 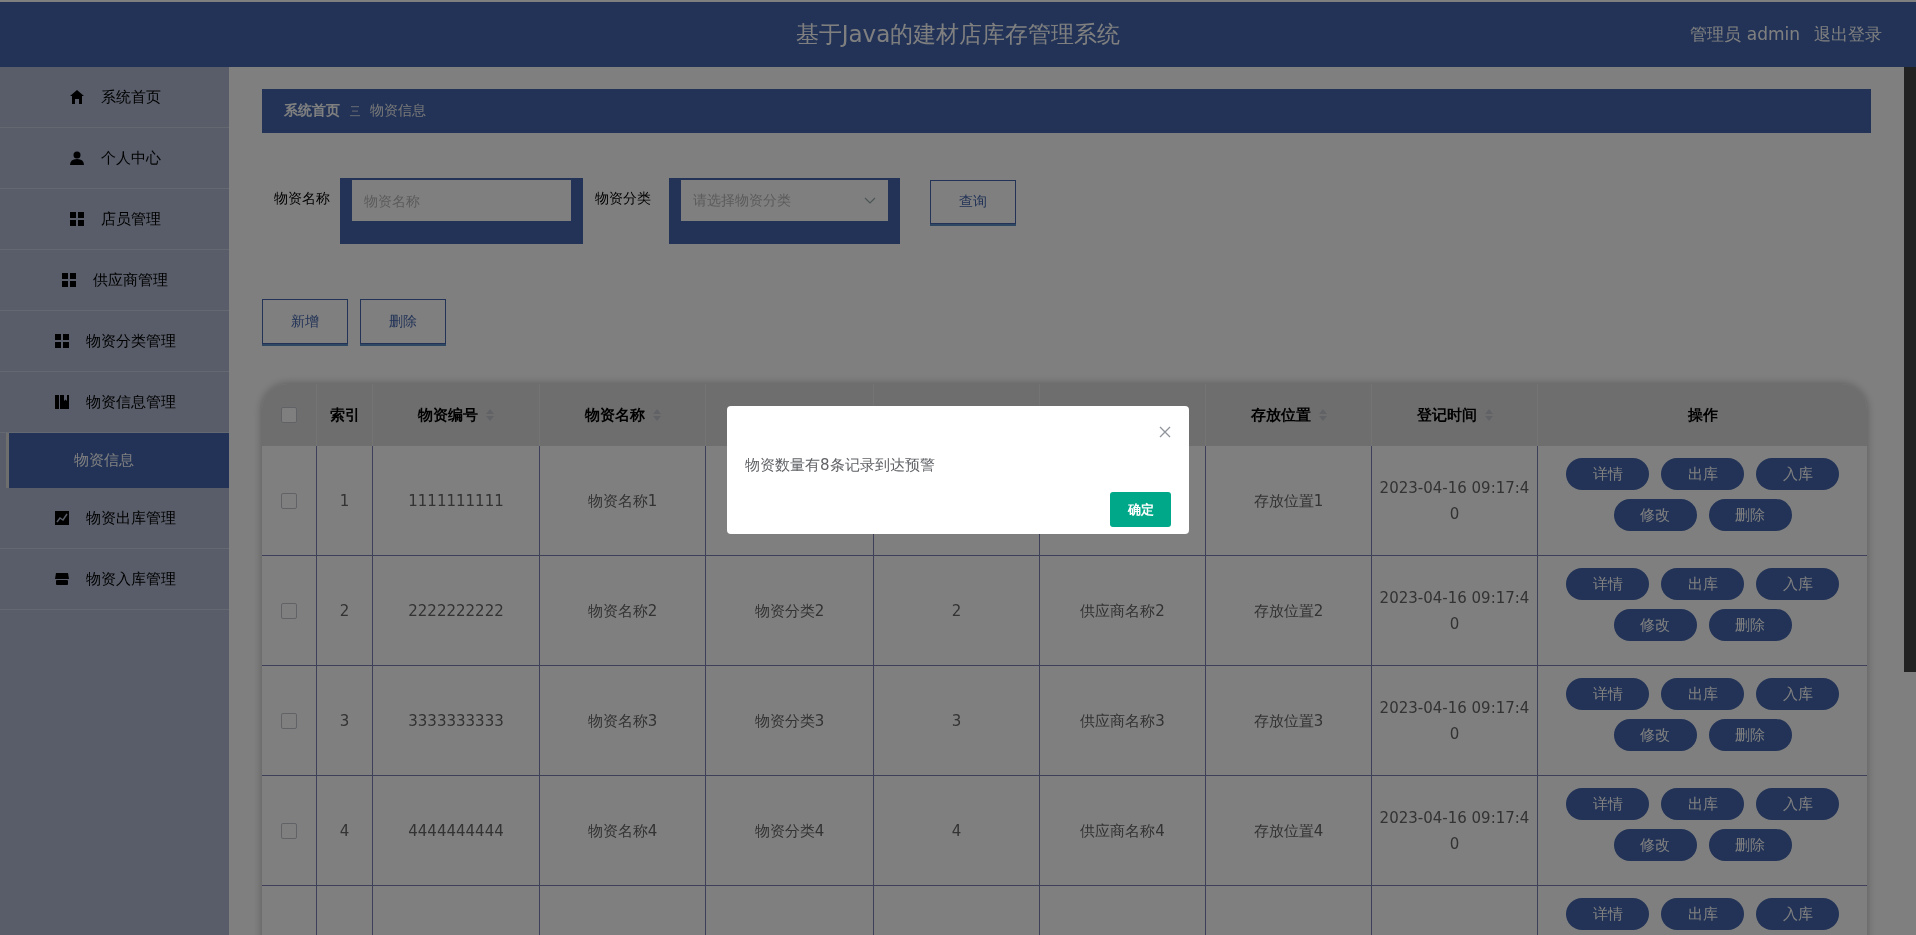 I want to click on add-button: 新增, so click(x=305, y=321).